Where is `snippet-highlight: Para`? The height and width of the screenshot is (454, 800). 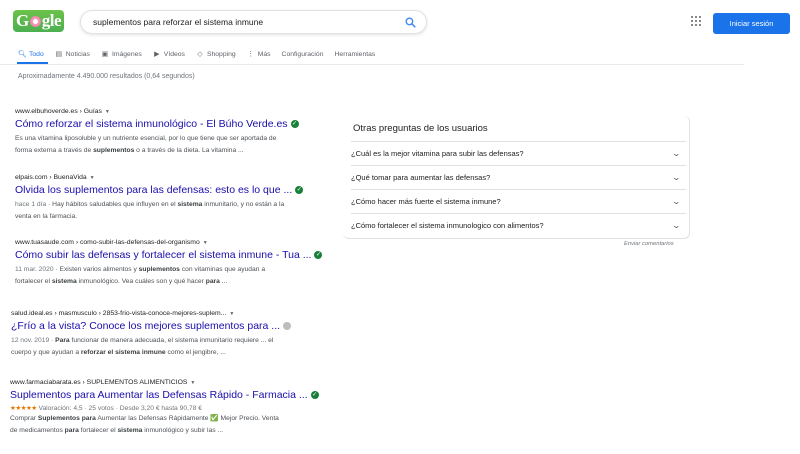 snippet-highlight: Para is located at coordinates (62, 340).